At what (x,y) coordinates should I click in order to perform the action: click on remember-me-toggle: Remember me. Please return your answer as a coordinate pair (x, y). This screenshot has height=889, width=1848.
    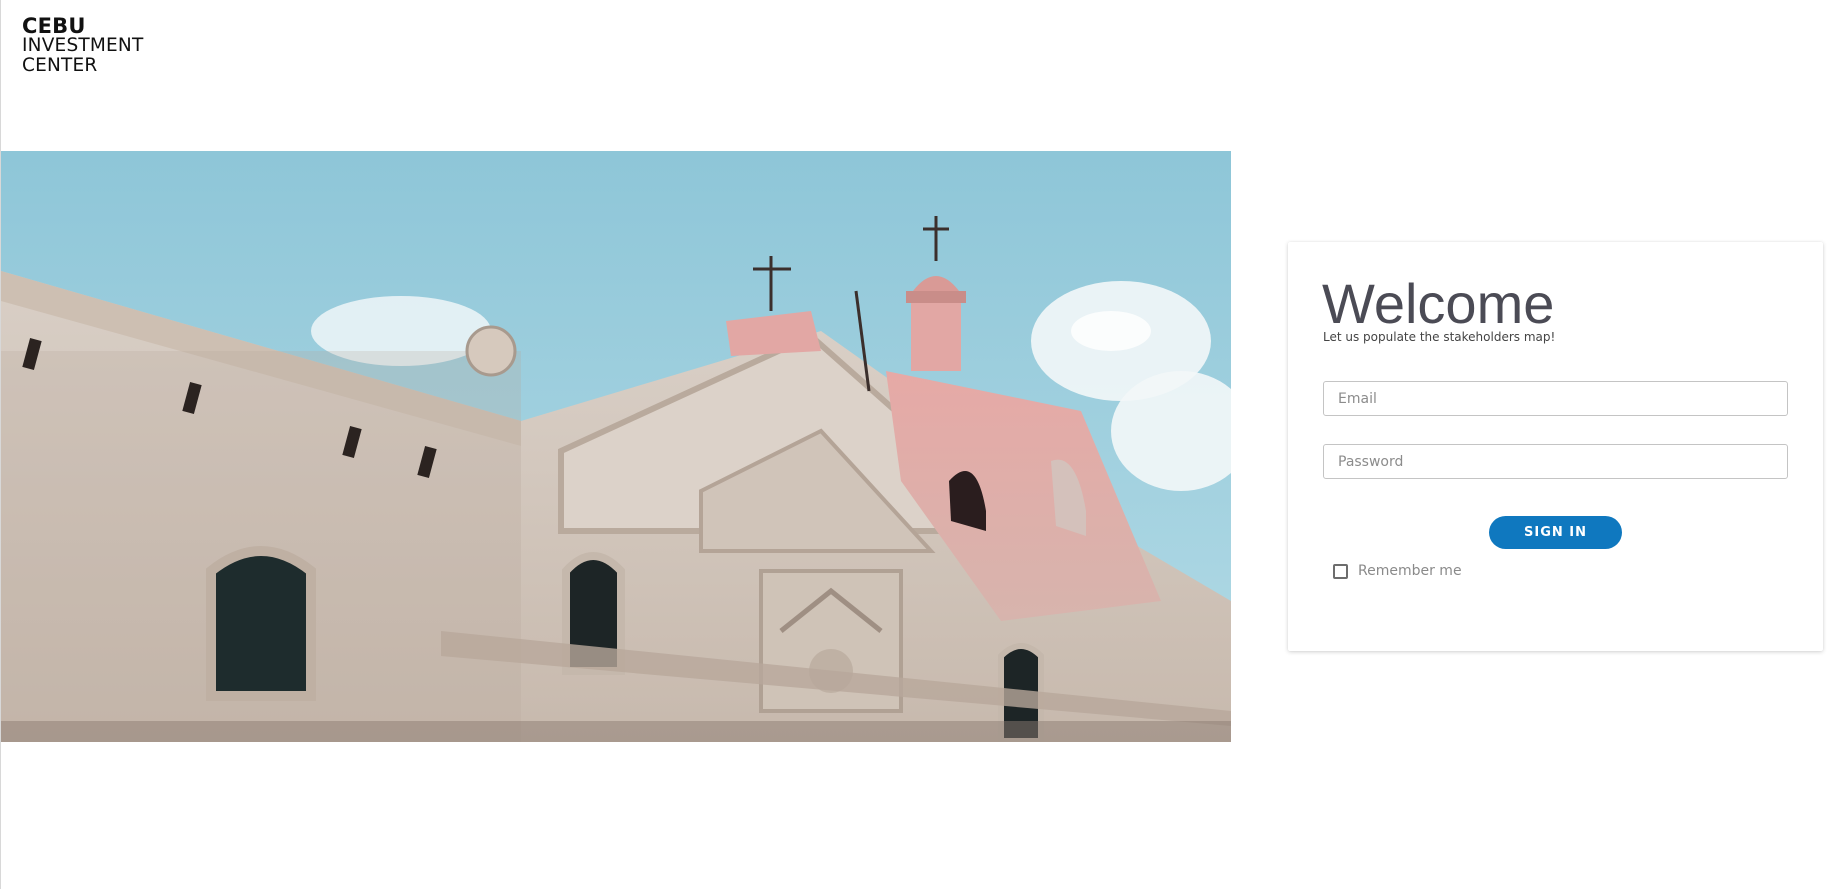
    Looking at the image, I should click on (1397, 571).